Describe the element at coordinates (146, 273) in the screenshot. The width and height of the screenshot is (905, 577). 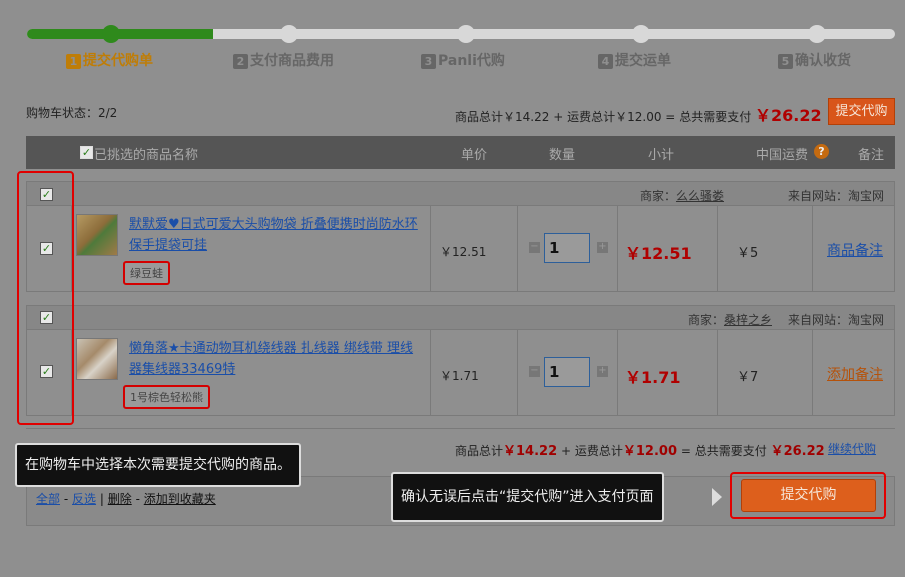
I see `product-spec-1: 绿豆蛙` at that location.